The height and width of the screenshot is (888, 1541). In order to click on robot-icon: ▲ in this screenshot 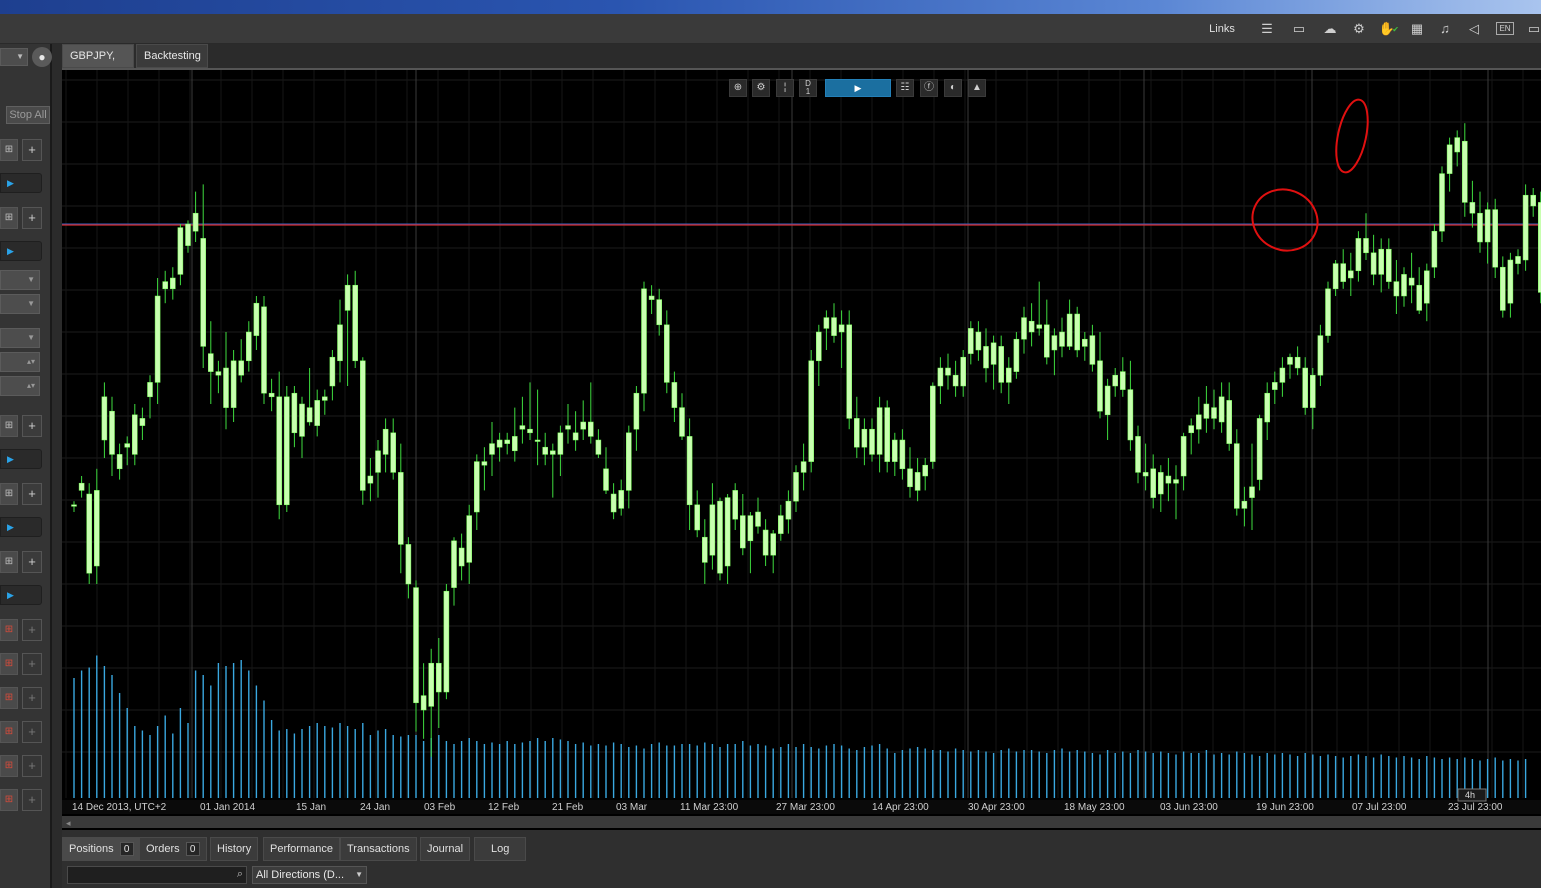, I will do `click(977, 88)`.